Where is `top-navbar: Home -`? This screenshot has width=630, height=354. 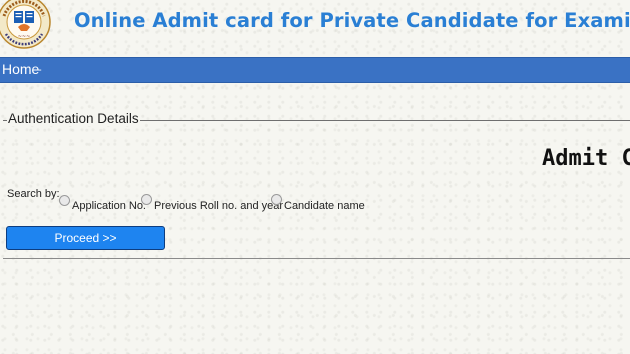 top-navbar: Home - is located at coordinates (315, 70).